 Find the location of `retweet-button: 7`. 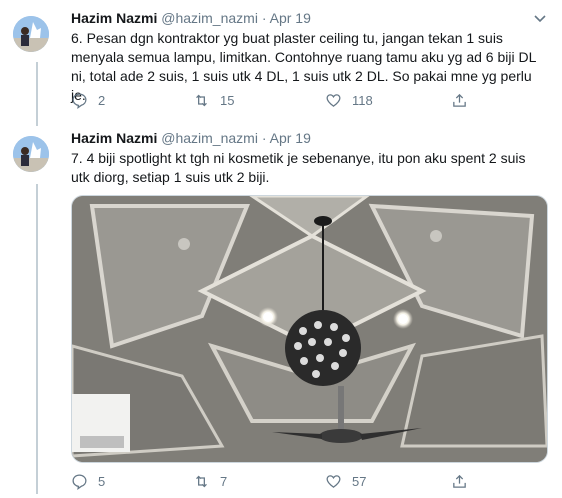

retweet-button: 7 is located at coordinates (210, 481).